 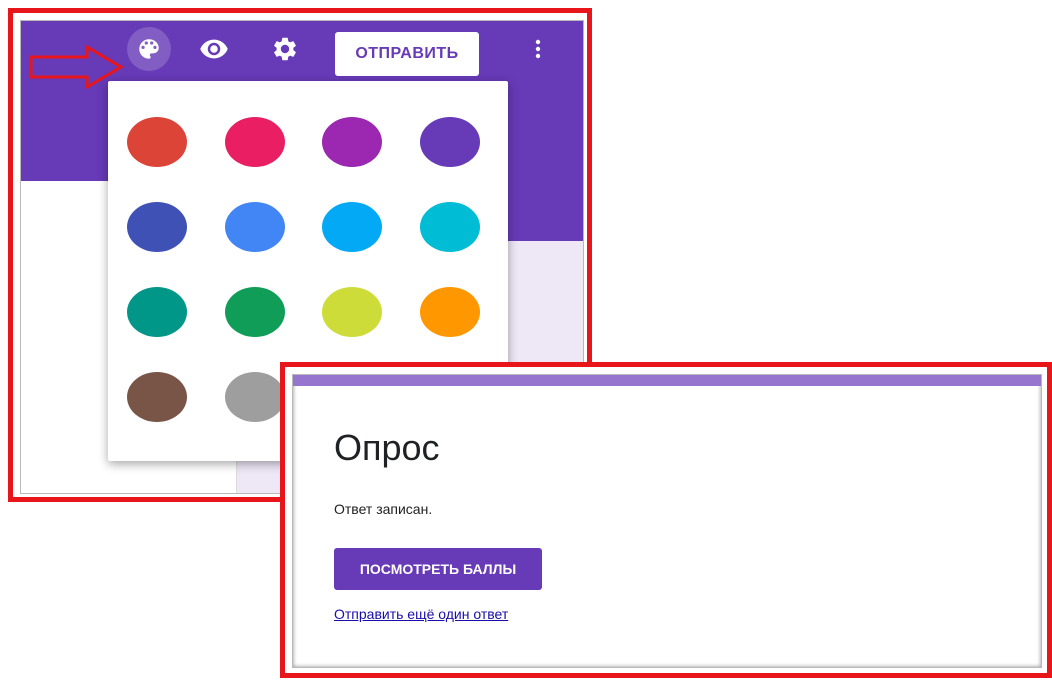 I want to click on palette-icon, so click(x=149, y=49).